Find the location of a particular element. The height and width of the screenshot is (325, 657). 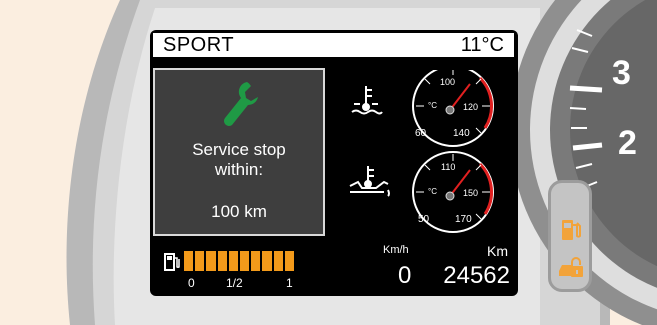

oil-unit: °C is located at coordinates (432, 191).